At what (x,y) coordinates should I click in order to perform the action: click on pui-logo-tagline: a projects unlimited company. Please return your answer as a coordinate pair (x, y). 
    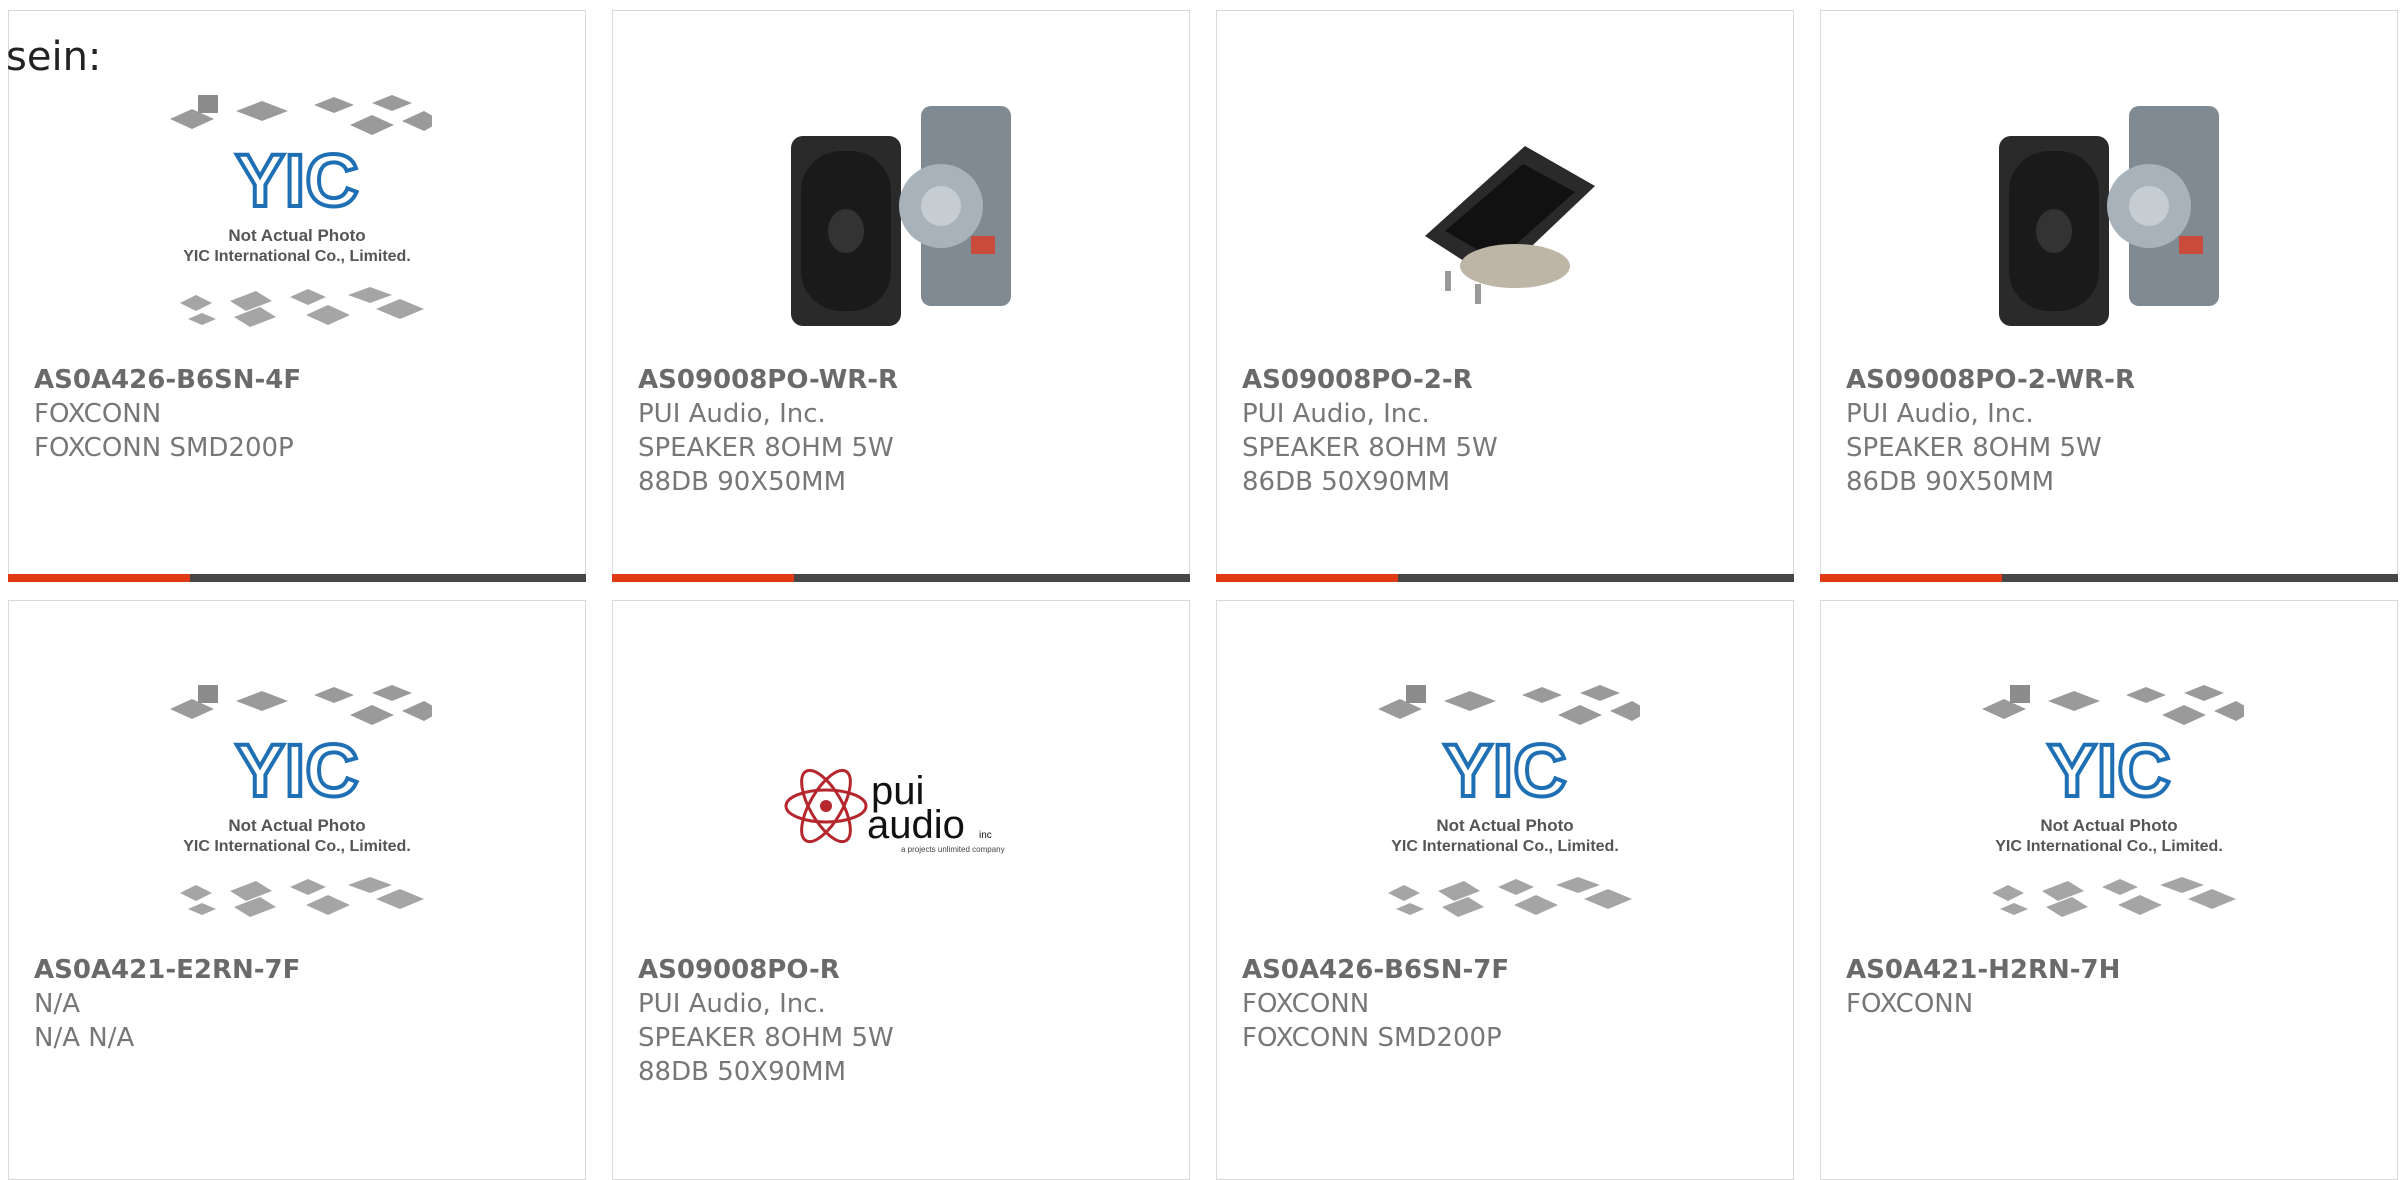
    Looking at the image, I should click on (953, 849).